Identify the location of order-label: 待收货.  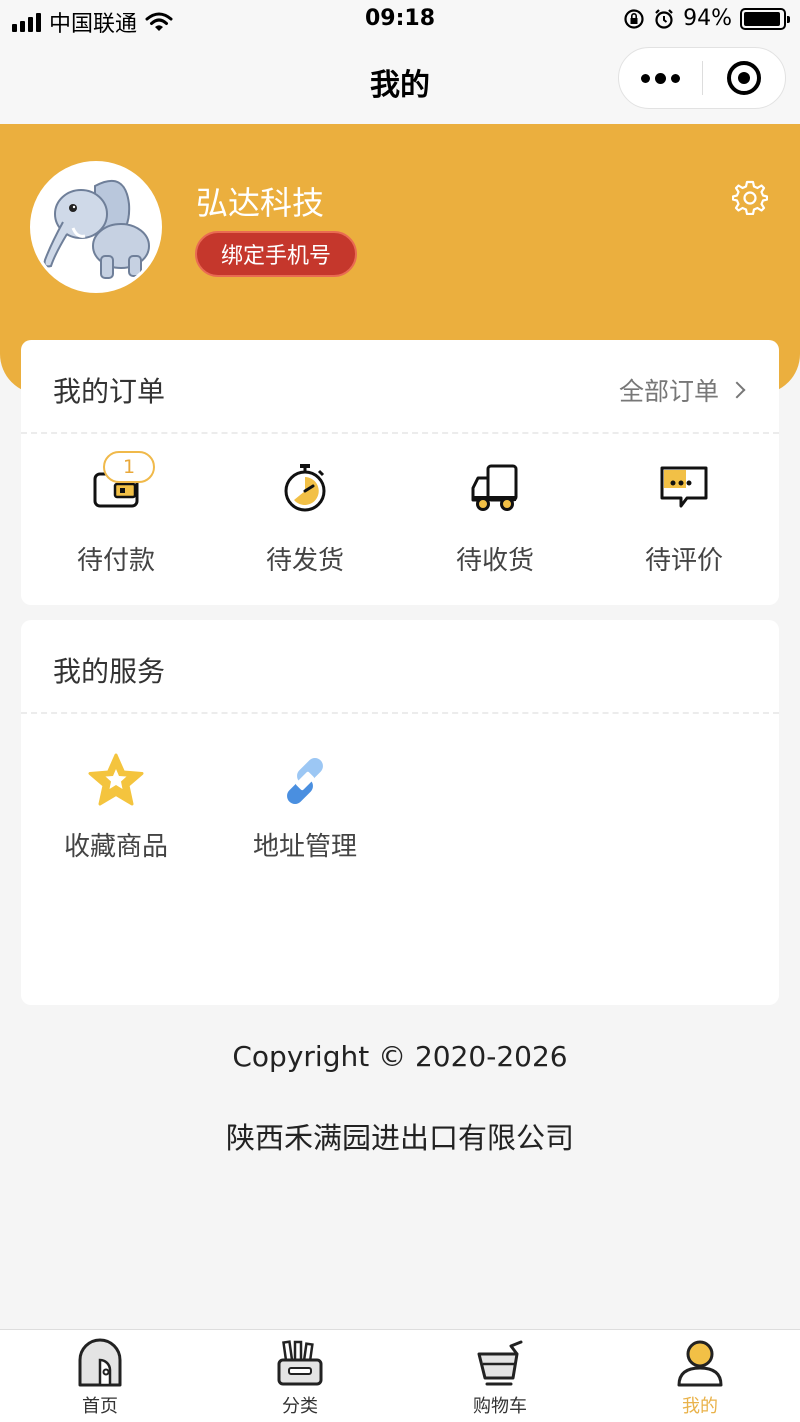
(494, 561).